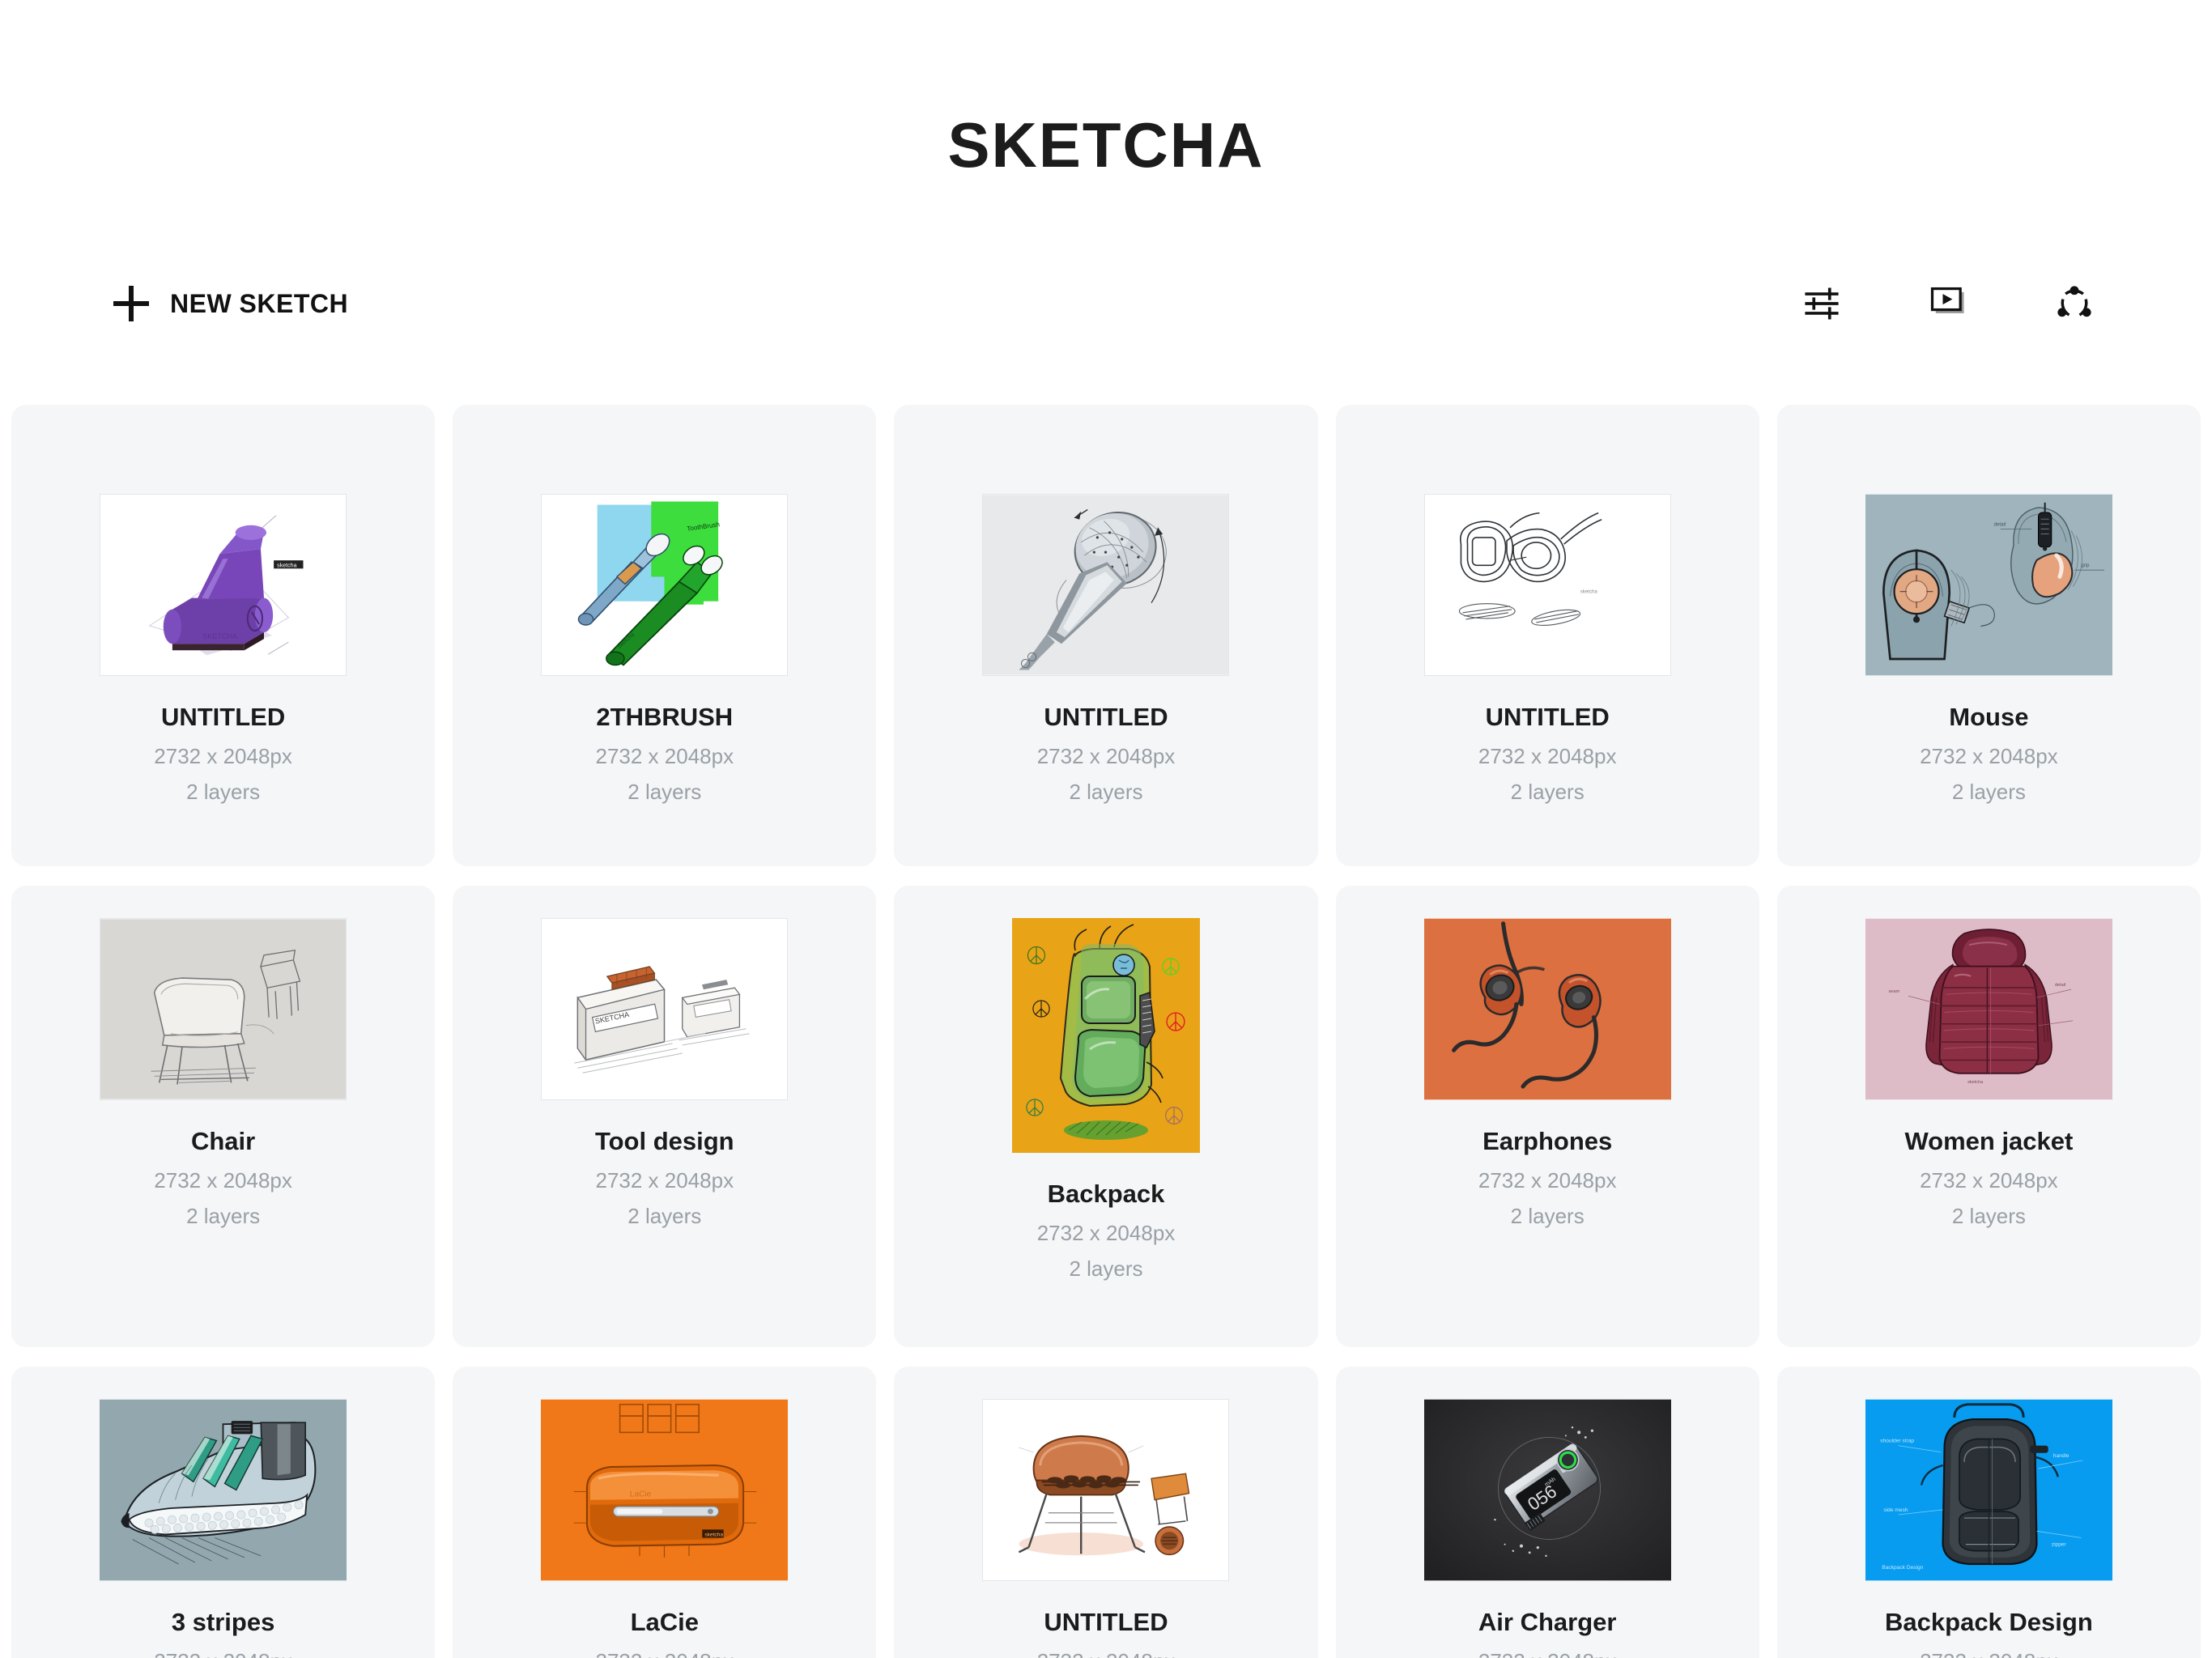 Image resolution: width=2212 pixels, height=1658 pixels. I want to click on svg-text: zipper, so click(2060, 1545).